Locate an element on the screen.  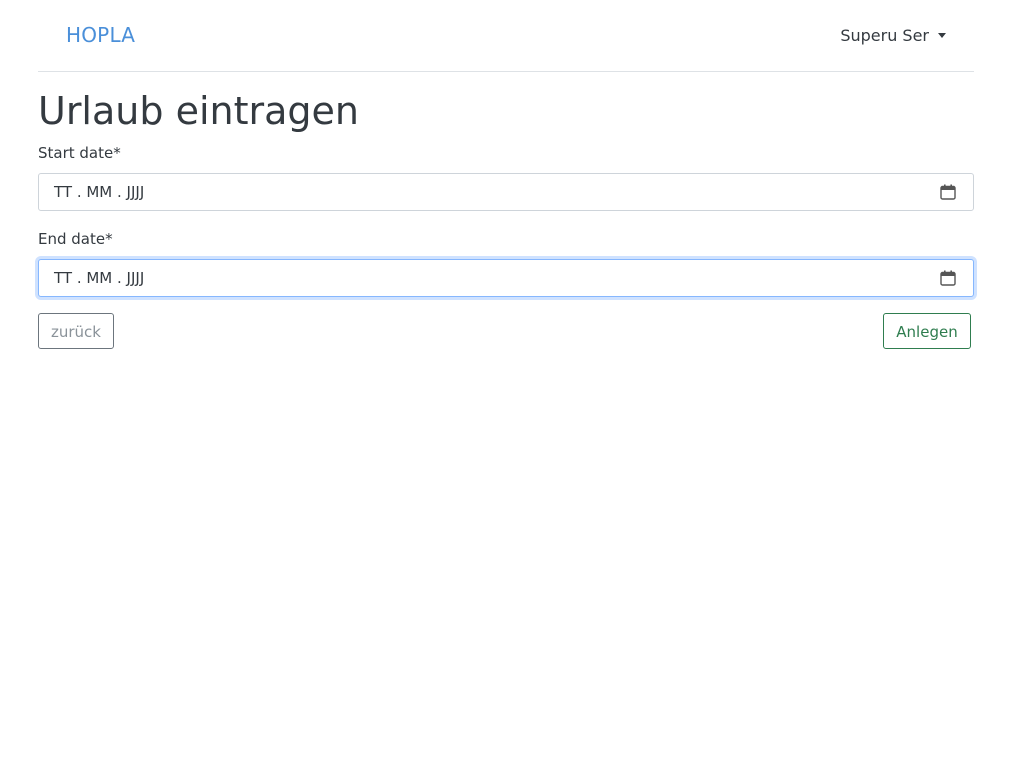
start-date-value: TT . MM . JJJJ is located at coordinates (99, 192).